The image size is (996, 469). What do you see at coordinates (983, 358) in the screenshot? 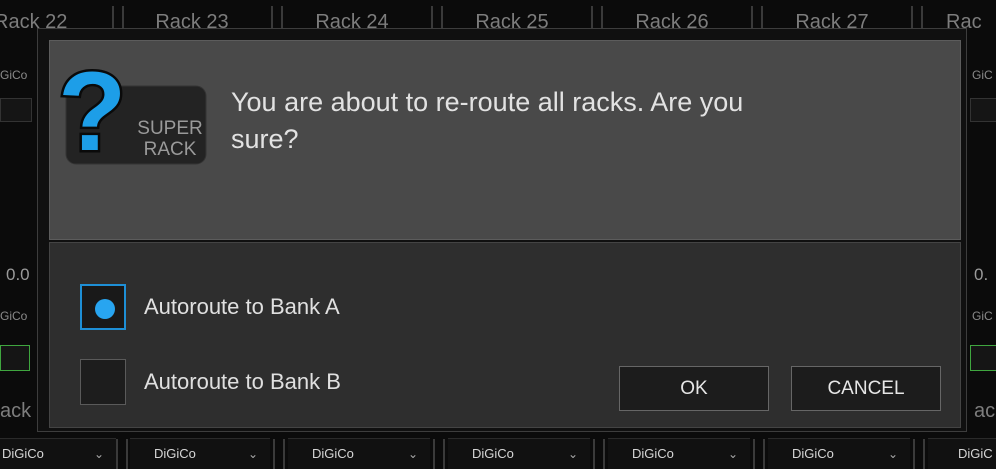
I see `right-led-fragment` at bounding box center [983, 358].